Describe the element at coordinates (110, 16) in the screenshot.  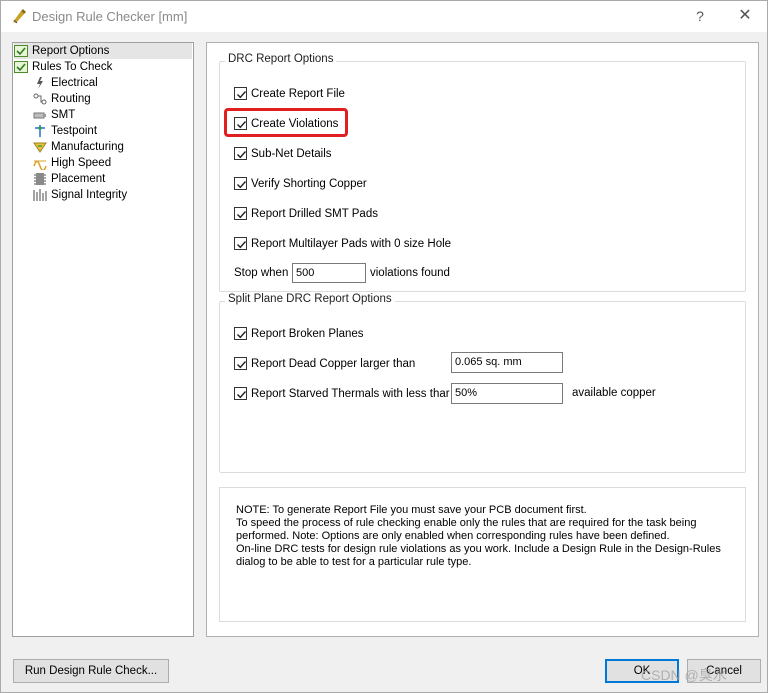
I see `window-title: Design Rule Checker [mm]` at that location.